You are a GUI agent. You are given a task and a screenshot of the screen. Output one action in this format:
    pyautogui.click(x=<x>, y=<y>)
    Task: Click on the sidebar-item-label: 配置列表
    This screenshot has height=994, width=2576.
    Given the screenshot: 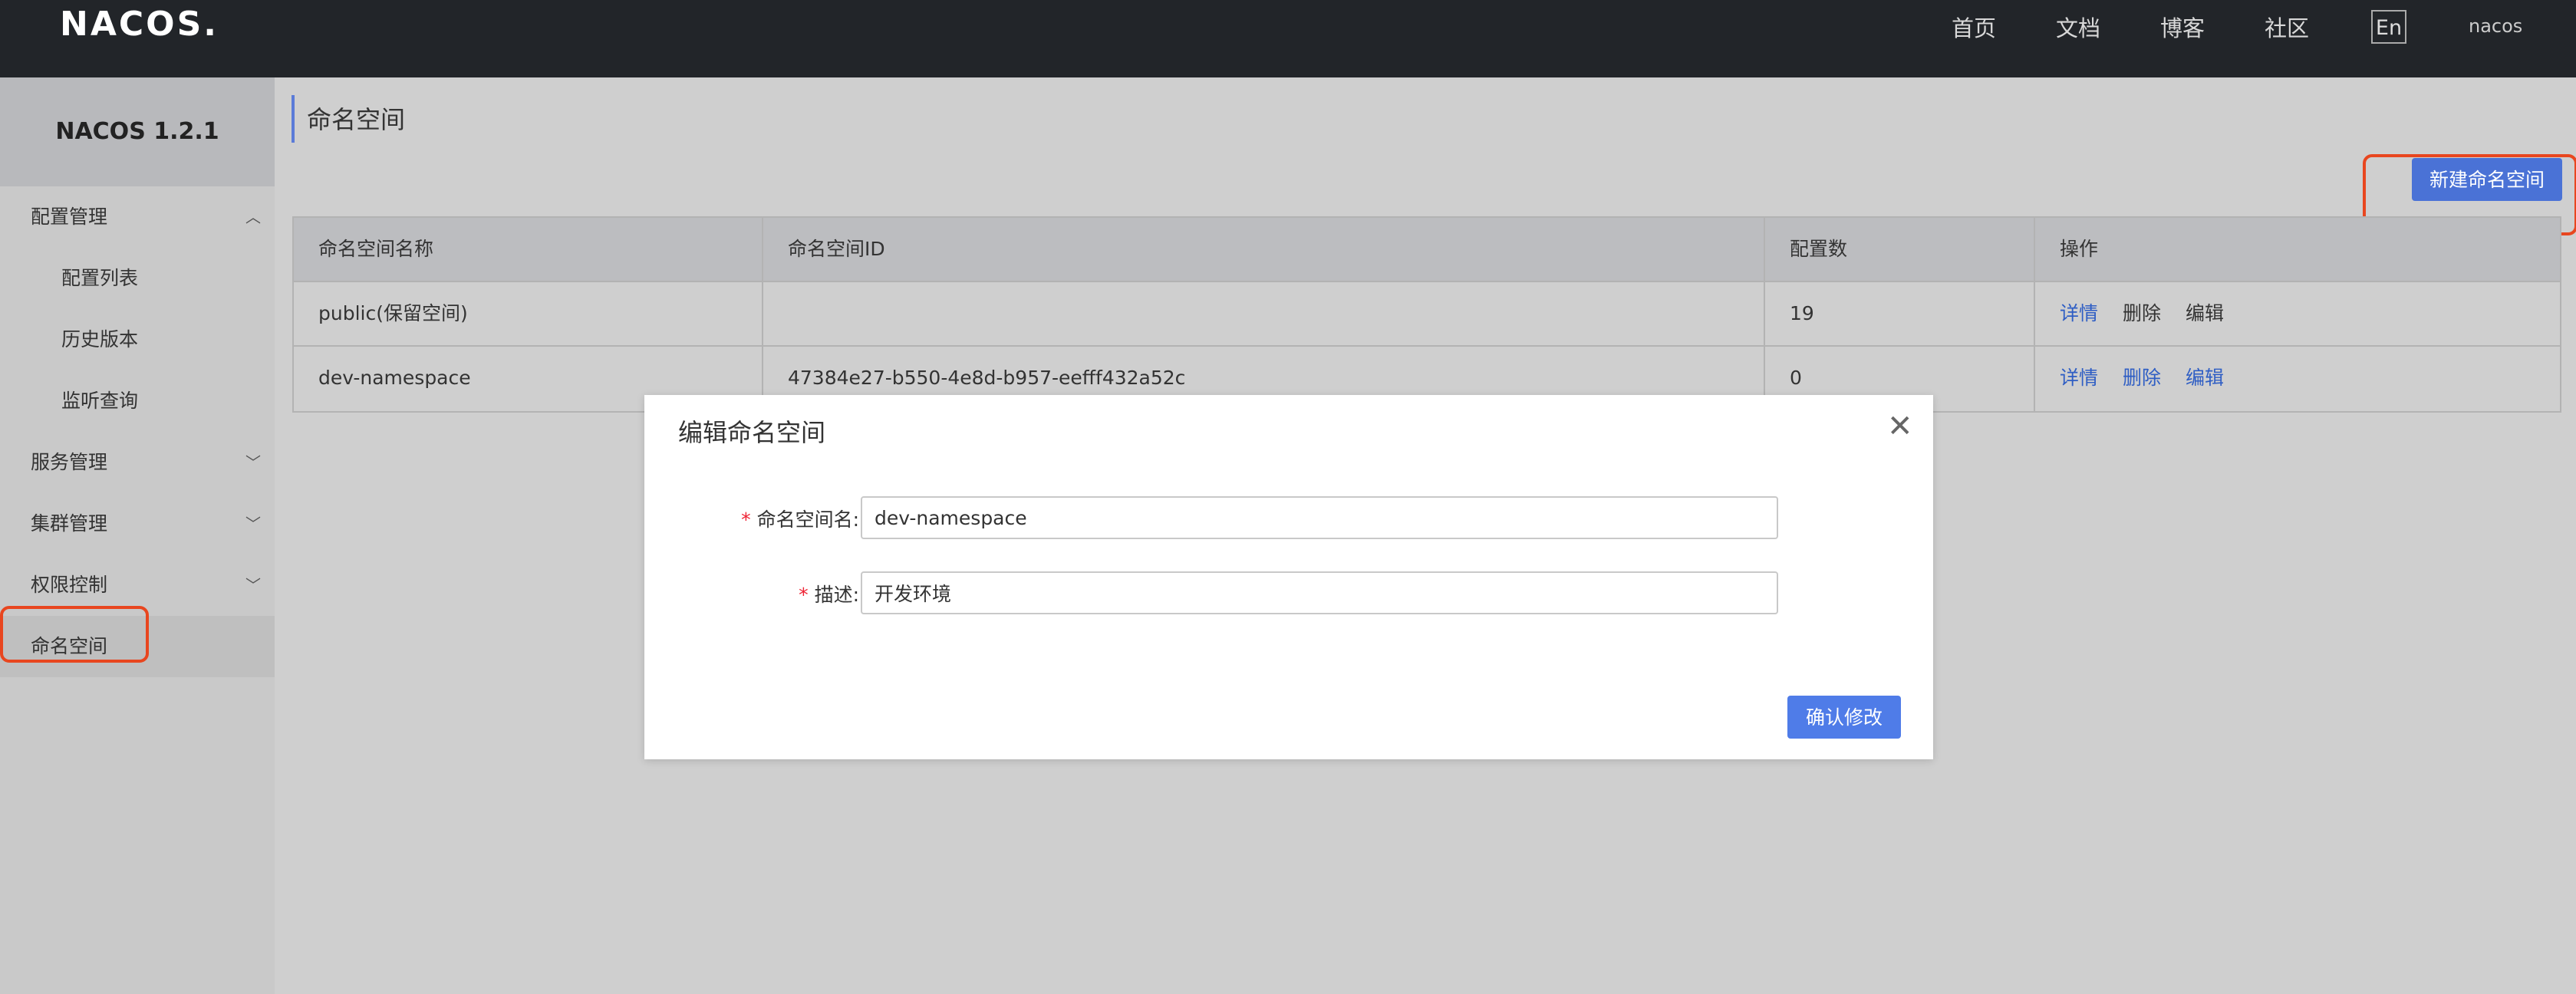 What is the action you would take?
    pyautogui.click(x=100, y=278)
    